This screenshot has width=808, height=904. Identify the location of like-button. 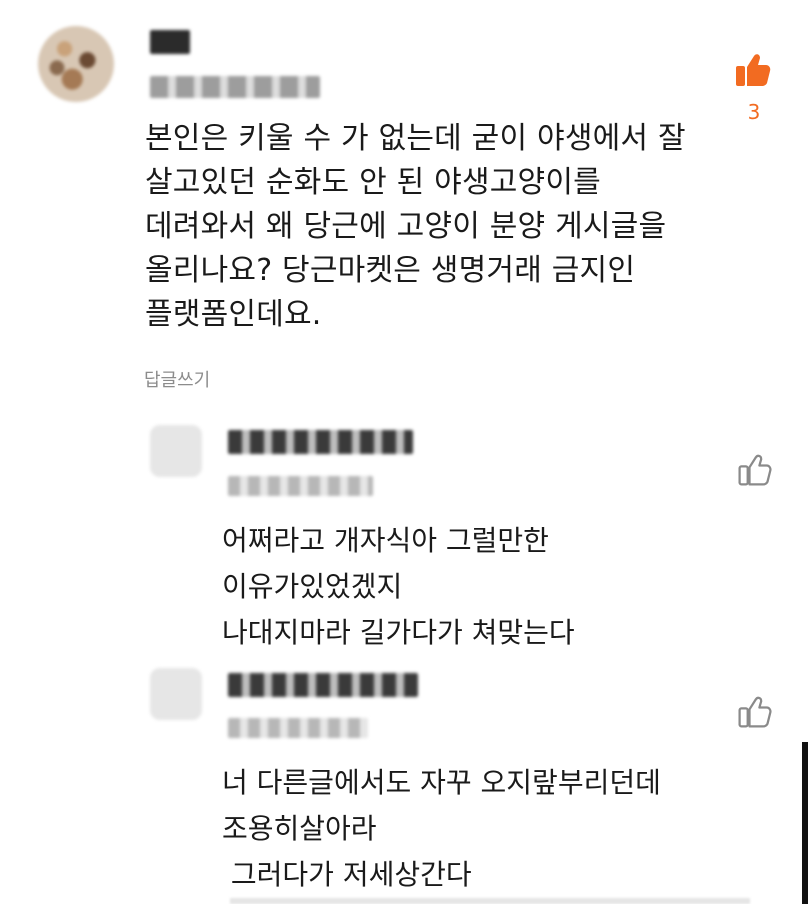
(752, 70).